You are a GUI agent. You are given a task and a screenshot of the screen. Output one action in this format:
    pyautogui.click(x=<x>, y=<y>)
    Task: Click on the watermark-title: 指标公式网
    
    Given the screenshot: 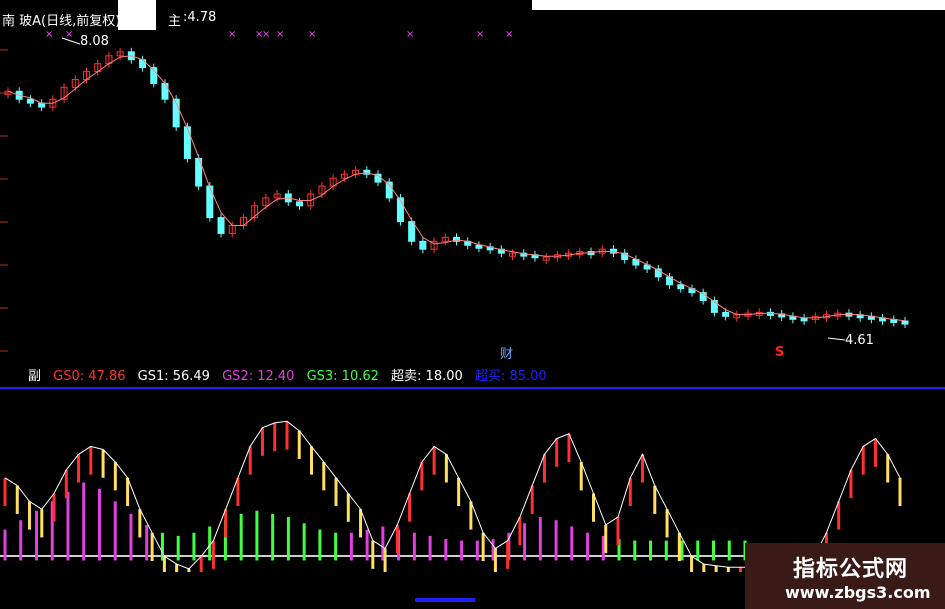 What is the action you would take?
    pyautogui.click(x=851, y=569)
    